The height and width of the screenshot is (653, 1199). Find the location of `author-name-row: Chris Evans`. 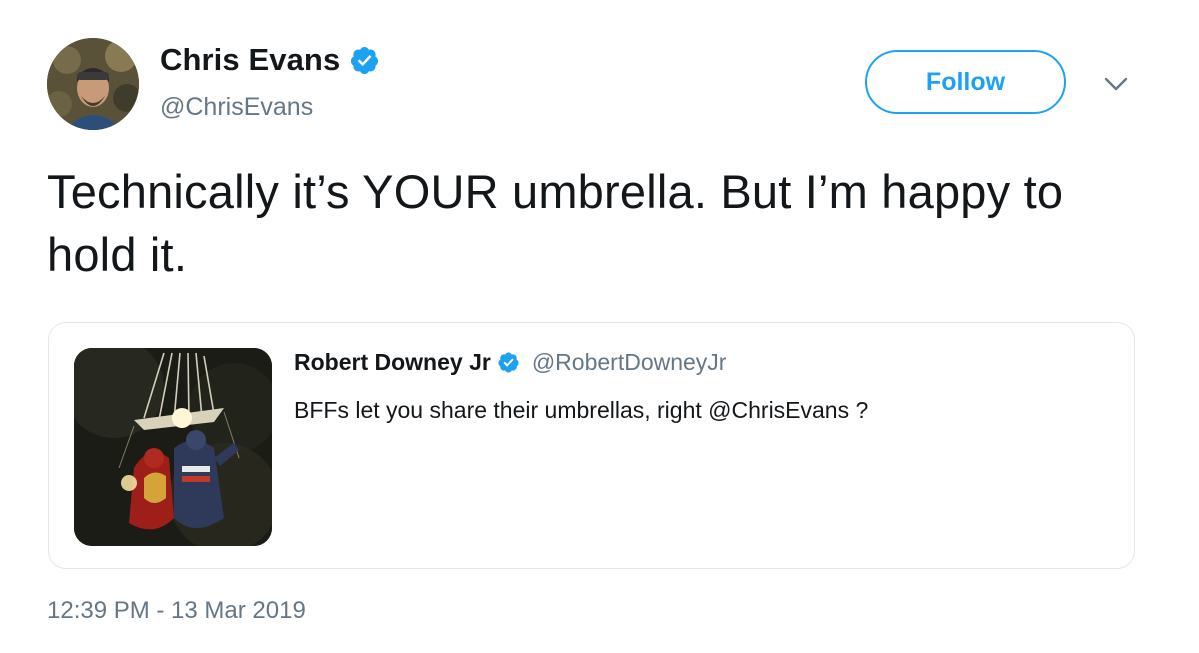

author-name-row: Chris Evans is located at coordinates (270, 60).